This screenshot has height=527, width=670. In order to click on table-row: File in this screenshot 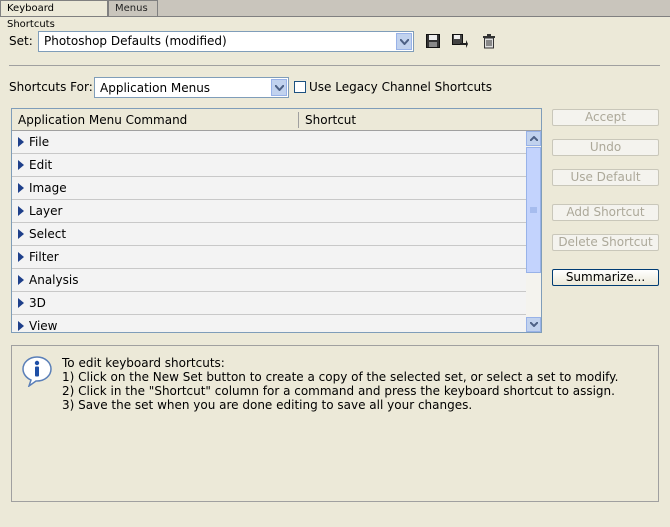, I will do `click(269, 142)`.